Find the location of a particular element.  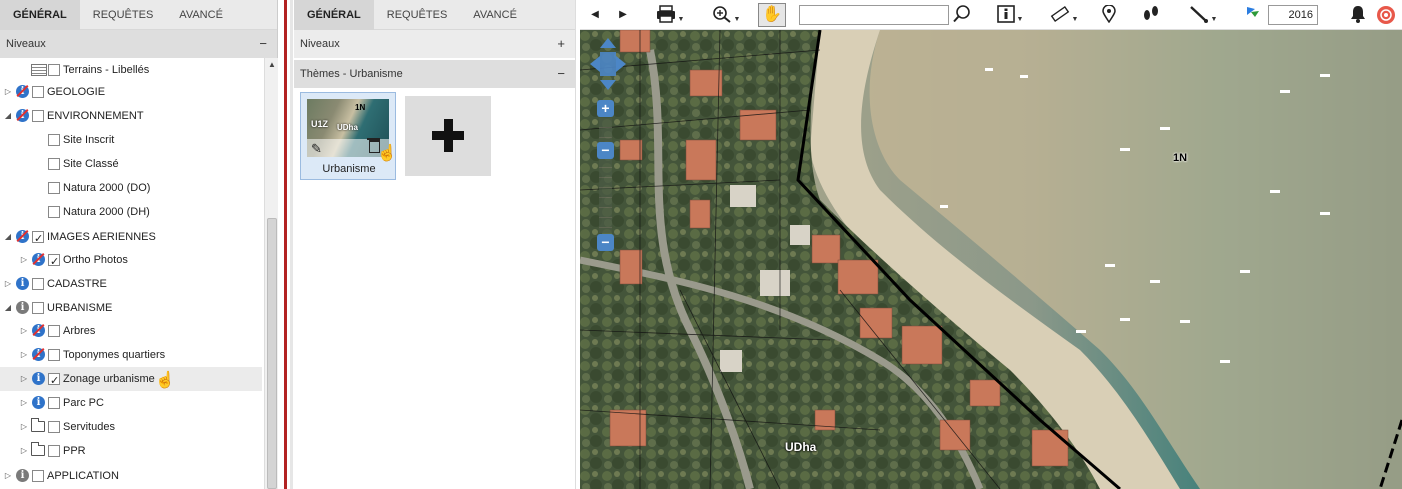

layer-item-selected: ▷ i Zonage urbanisme ☝ is located at coordinates (131, 380).